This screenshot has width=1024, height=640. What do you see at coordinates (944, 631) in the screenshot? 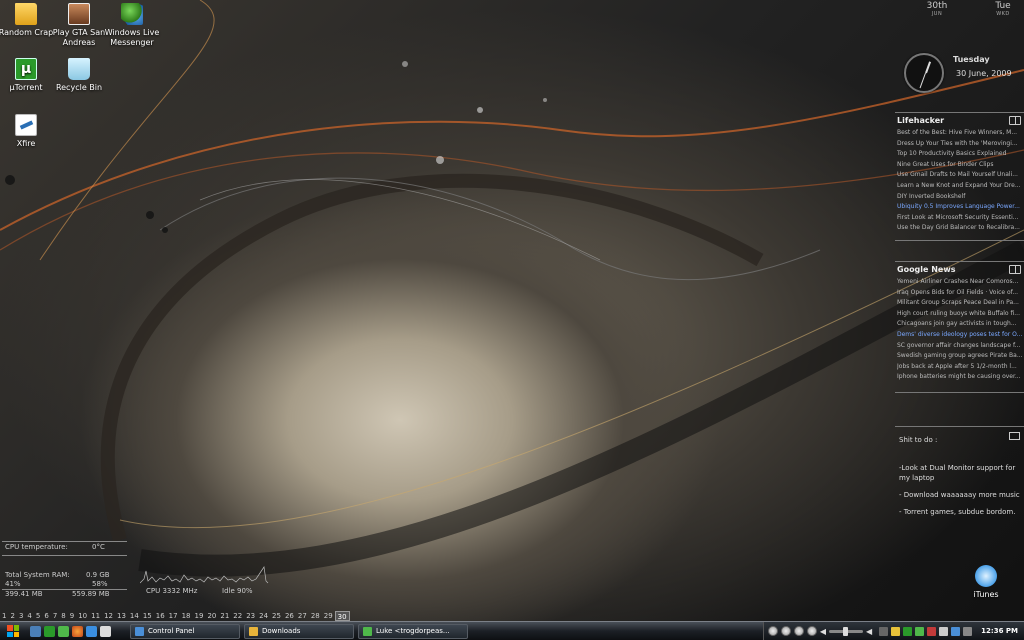
I see `xfire-tray-icon` at bounding box center [944, 631].